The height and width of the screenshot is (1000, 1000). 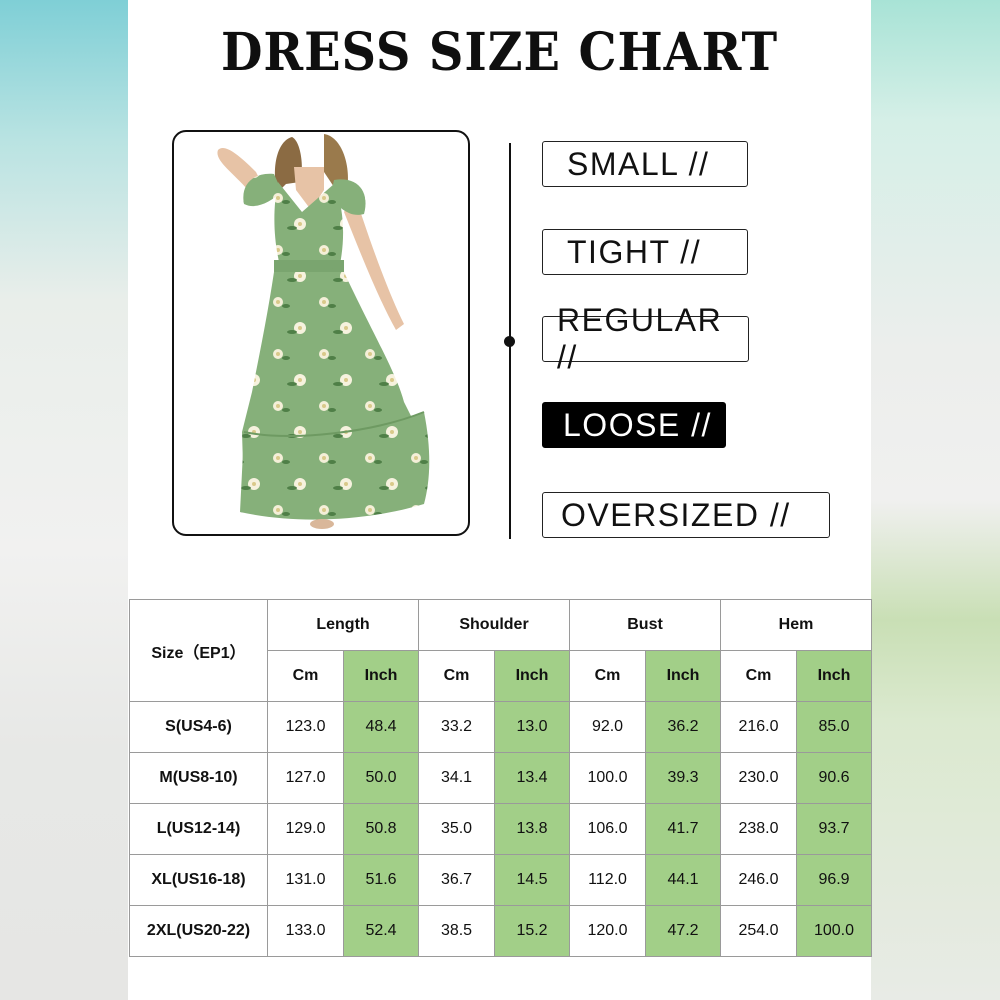 What do you see at coordinates (494, 625) in the screenshot?
I see `shoulder-header: Shoulder` at bounding box center [494, 625].